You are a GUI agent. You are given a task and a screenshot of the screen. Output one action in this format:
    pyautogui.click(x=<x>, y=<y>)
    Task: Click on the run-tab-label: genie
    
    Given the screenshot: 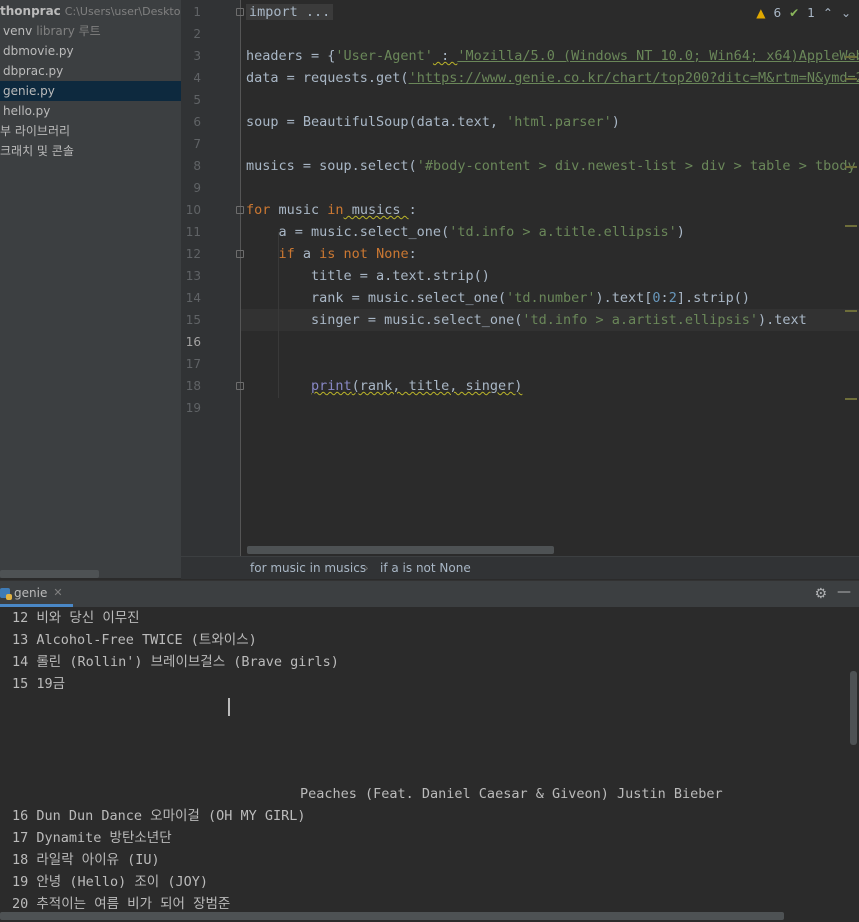 What is the action you would take?
    pyautogui.click(x=31, y=592)
    